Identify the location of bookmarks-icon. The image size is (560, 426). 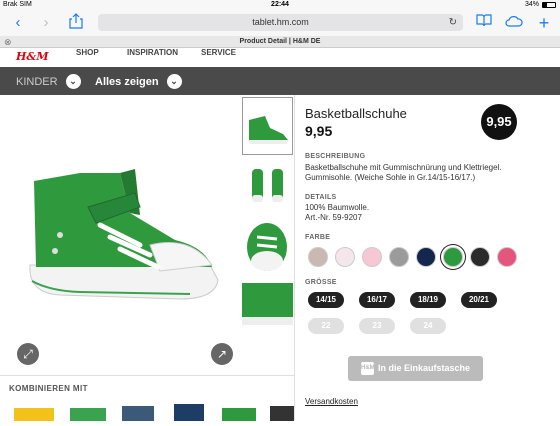
(484, 23).